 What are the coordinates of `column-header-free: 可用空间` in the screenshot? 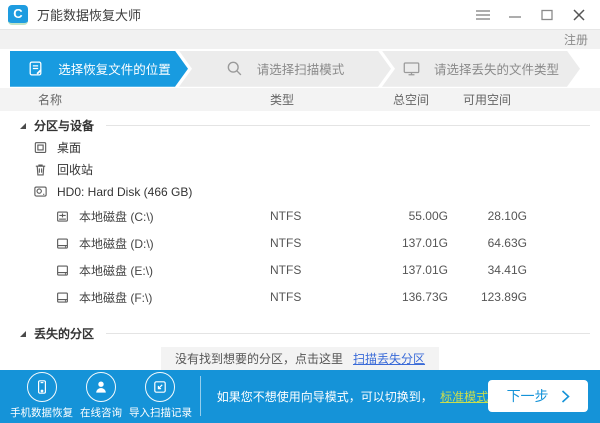 It's located at (495, 99).